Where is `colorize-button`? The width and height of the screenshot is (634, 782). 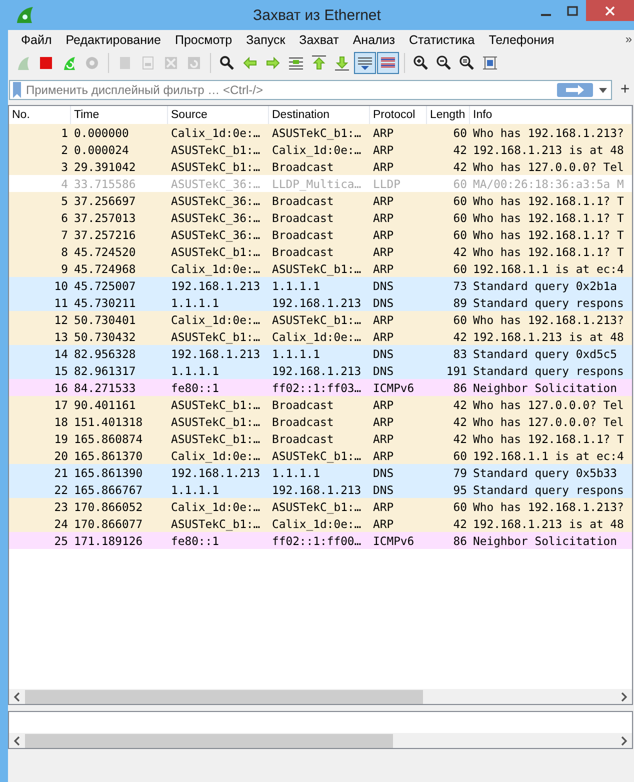 colorize-button is located at coordinates (388, 63).